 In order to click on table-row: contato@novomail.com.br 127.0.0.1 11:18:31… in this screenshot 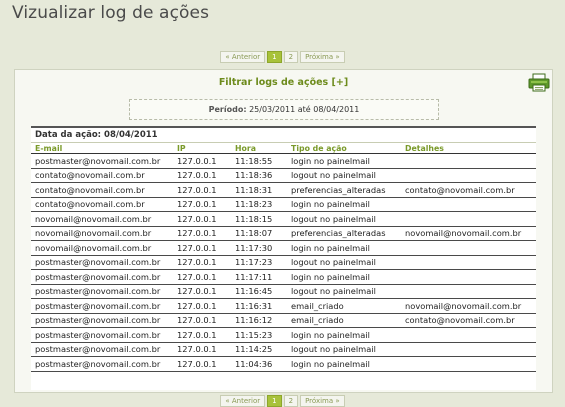, I will do `click(283, 190)`.